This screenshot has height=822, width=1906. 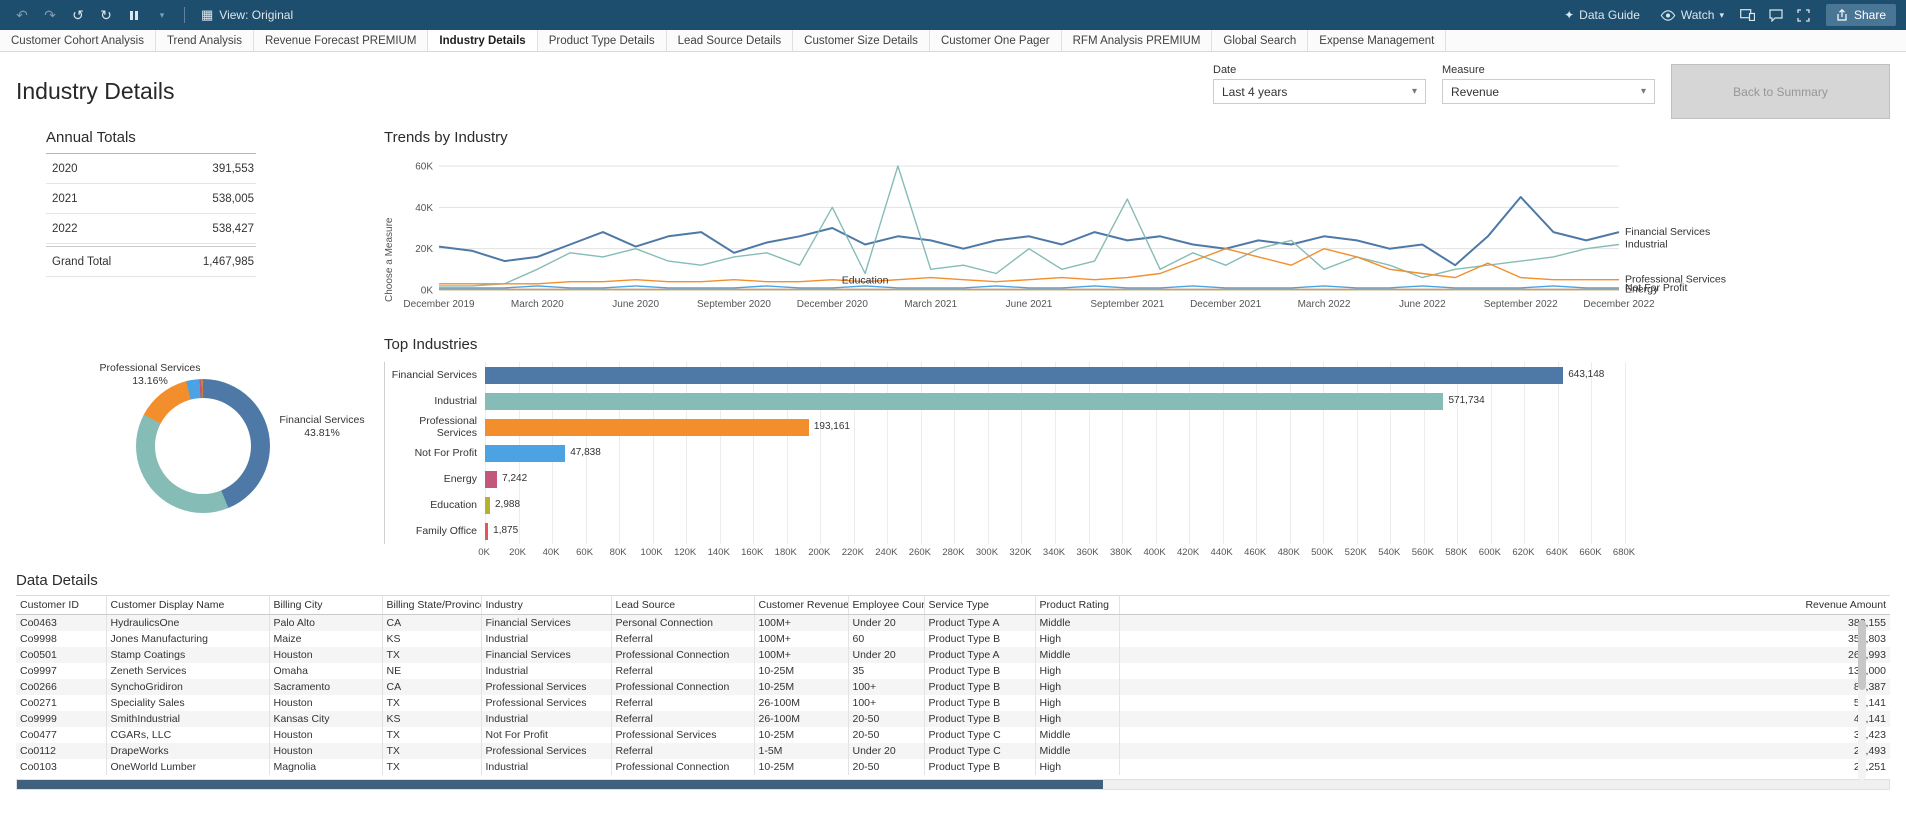 I want to click on column-header: Customer Revenue, so click(x=801, y=605).